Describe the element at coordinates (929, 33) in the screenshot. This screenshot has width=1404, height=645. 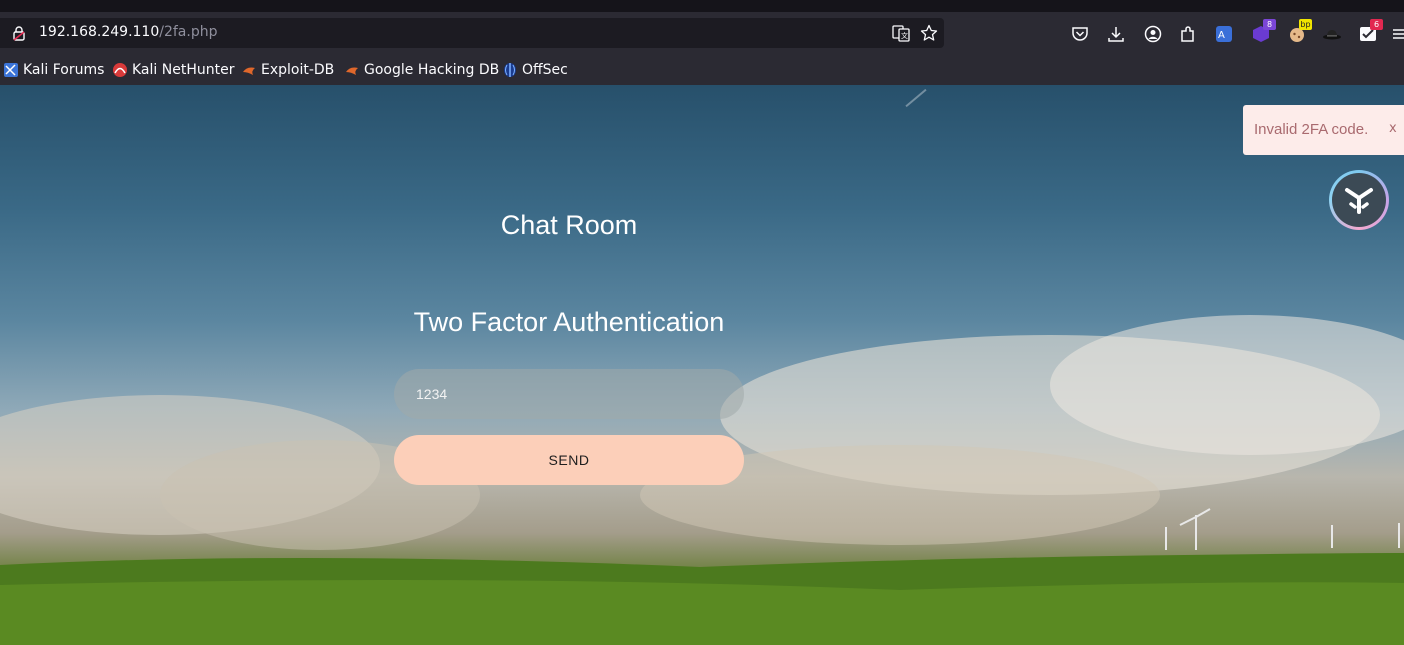
I see `bookmark-star-icon` at that location.